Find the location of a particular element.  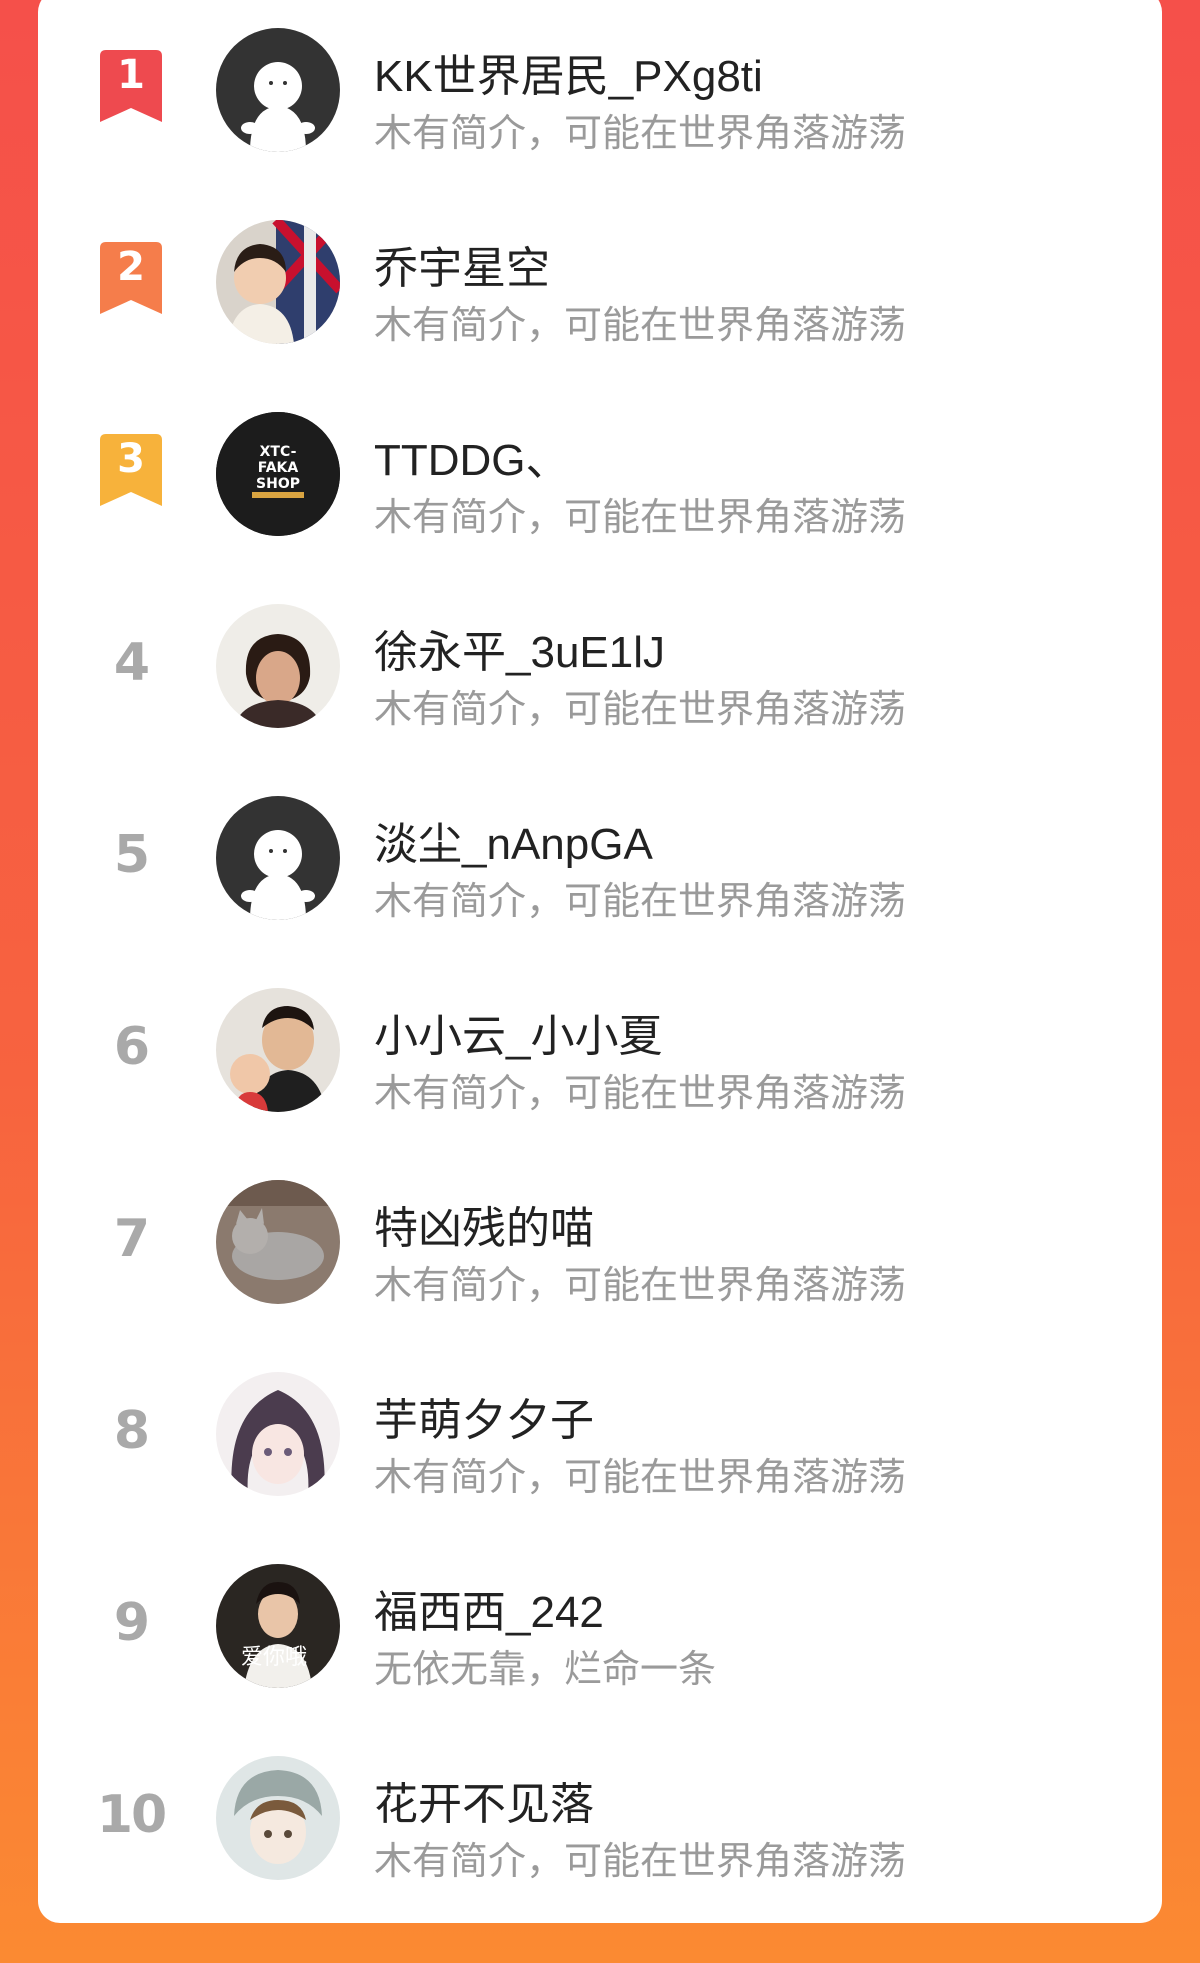

rank-label: 7 is located at coordinates (131, 1239).